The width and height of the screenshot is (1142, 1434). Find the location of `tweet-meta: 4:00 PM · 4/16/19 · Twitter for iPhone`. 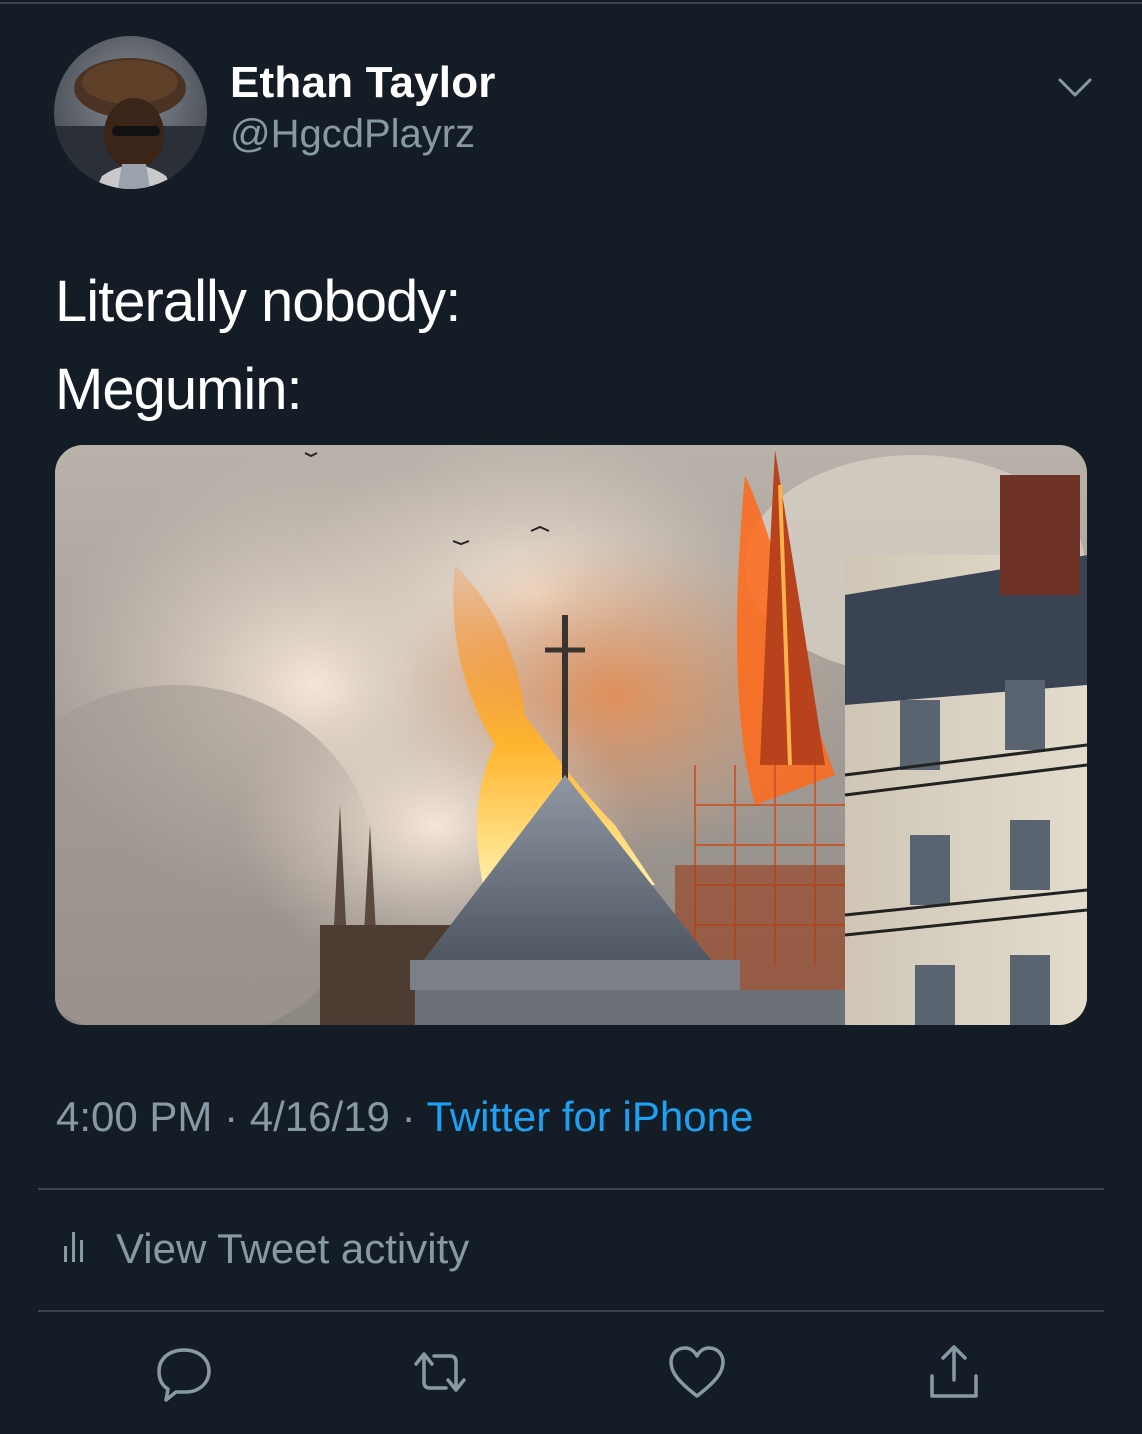

tweet-meta: 4:00 PM · 4/16/19 · Twitter for iPhone is located at coordinates (404, 1117).